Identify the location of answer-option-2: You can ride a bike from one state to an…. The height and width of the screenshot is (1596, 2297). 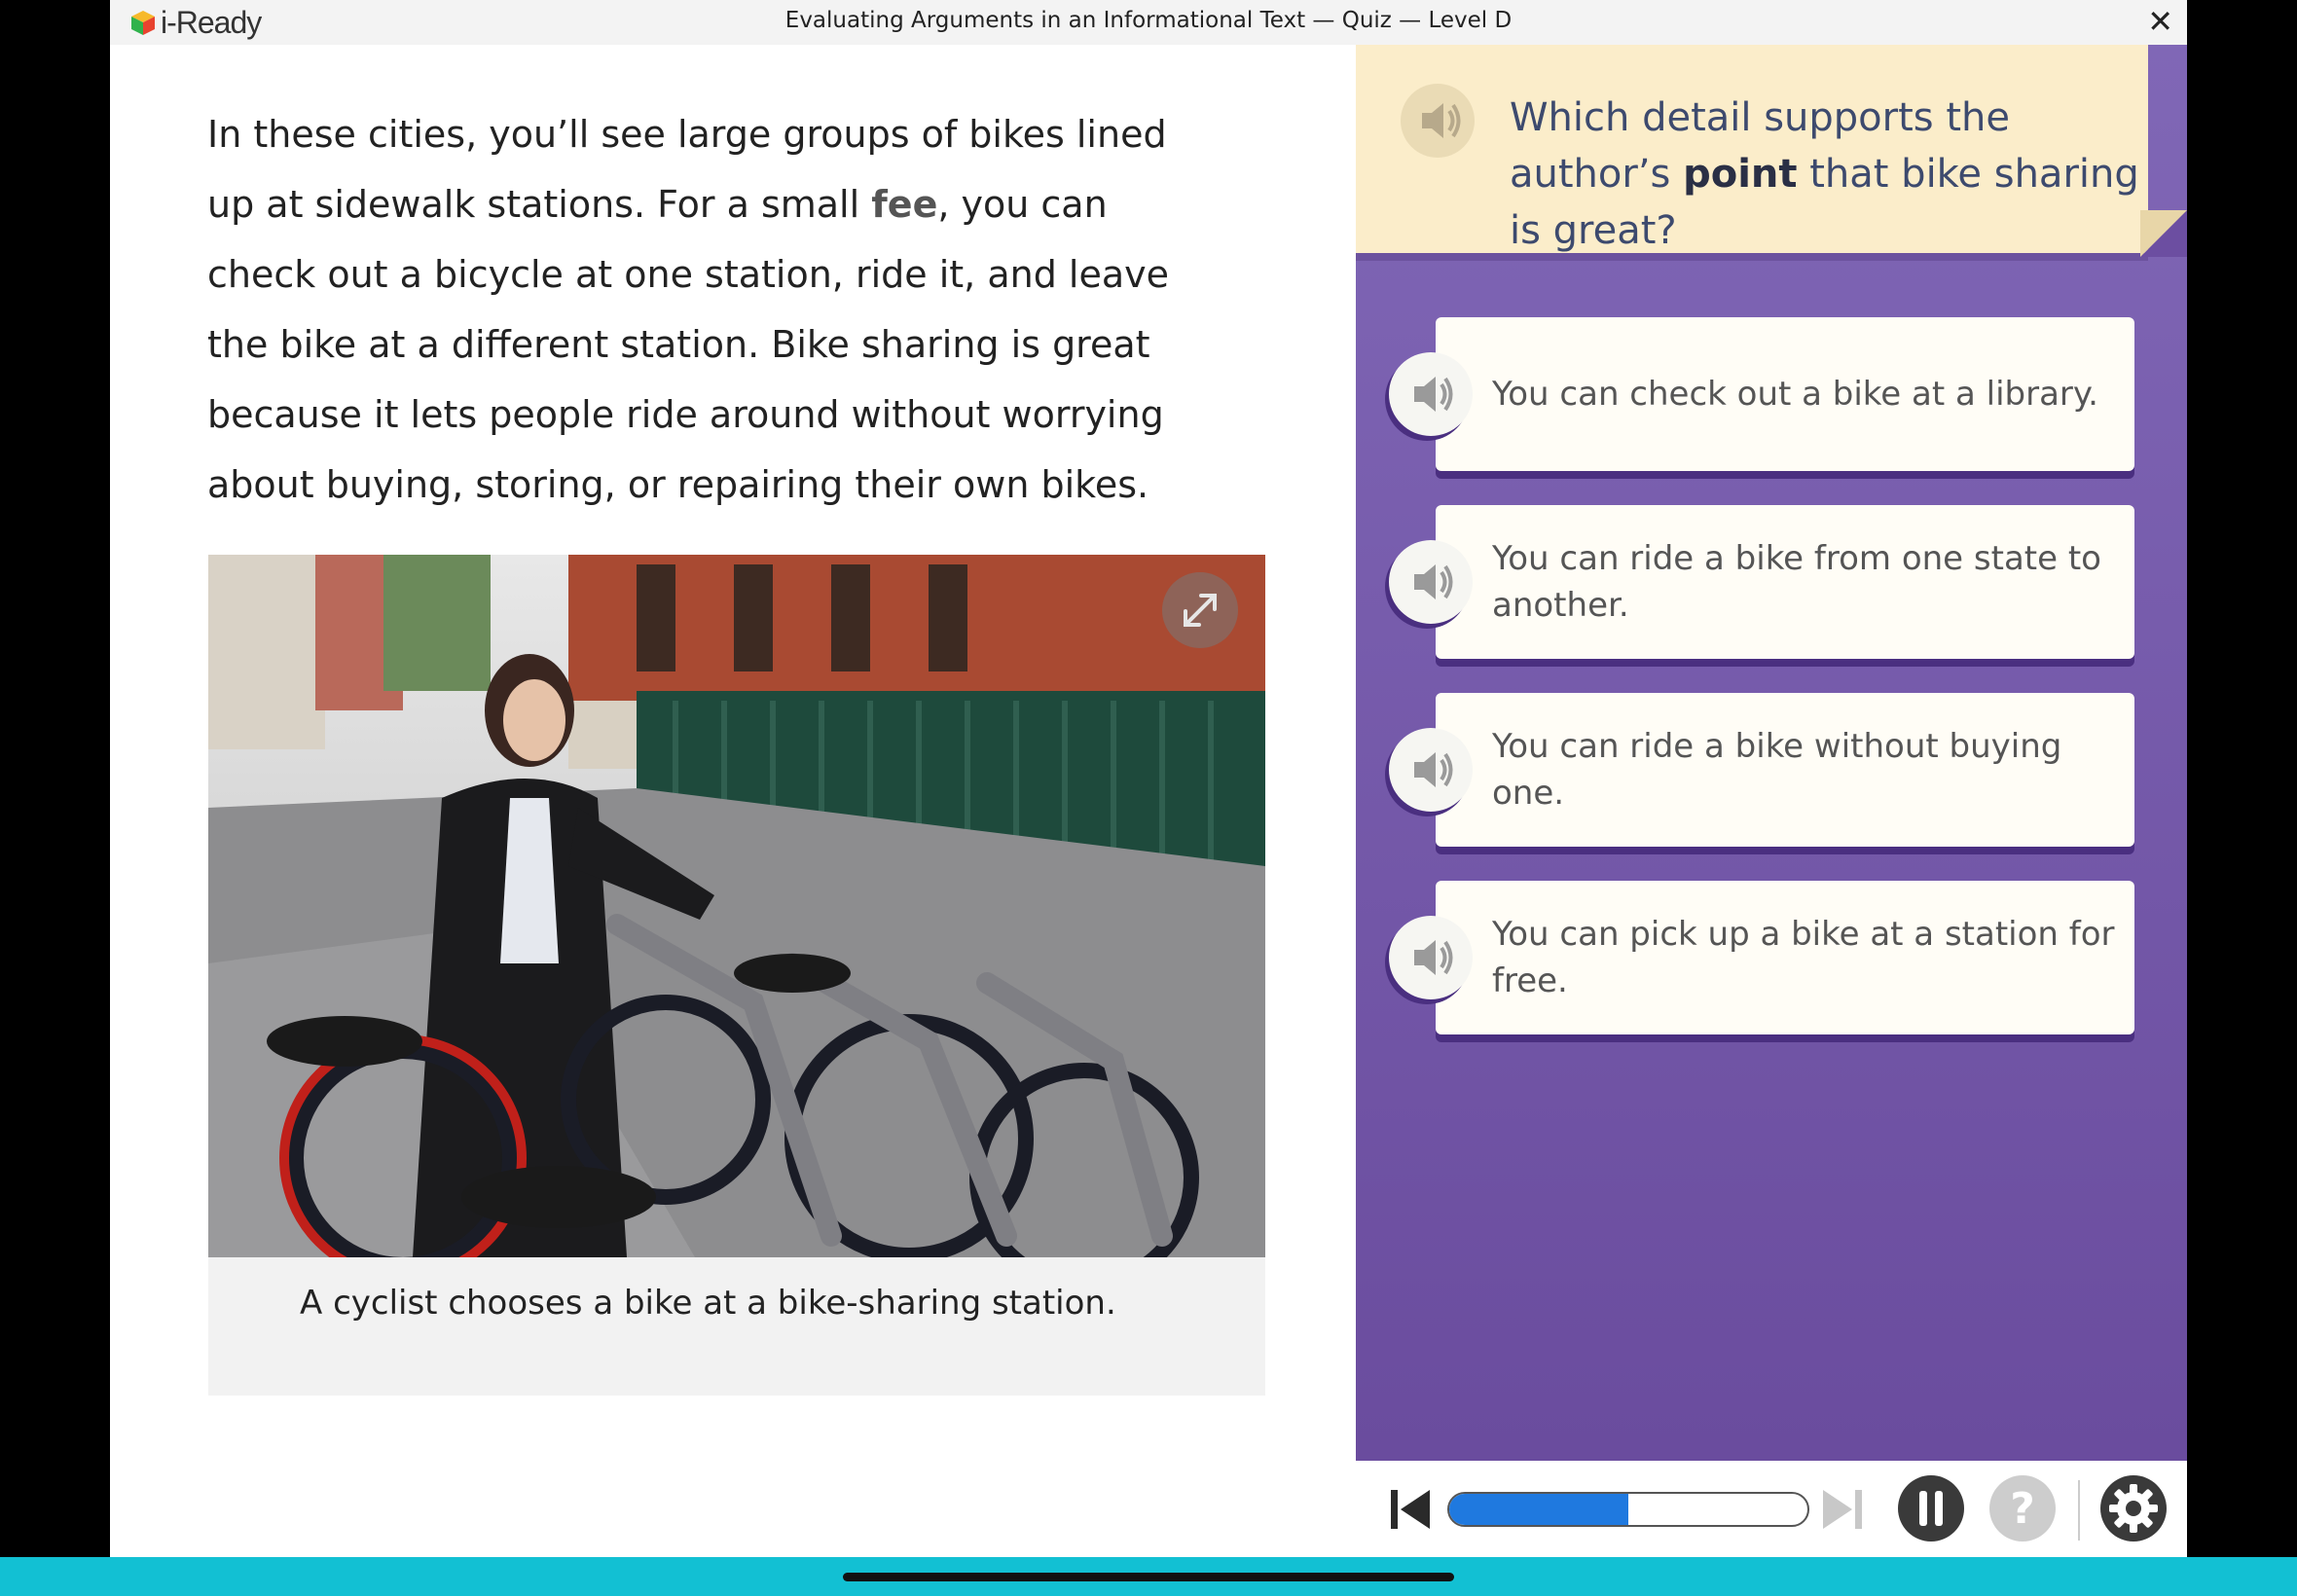
(1761, 582).